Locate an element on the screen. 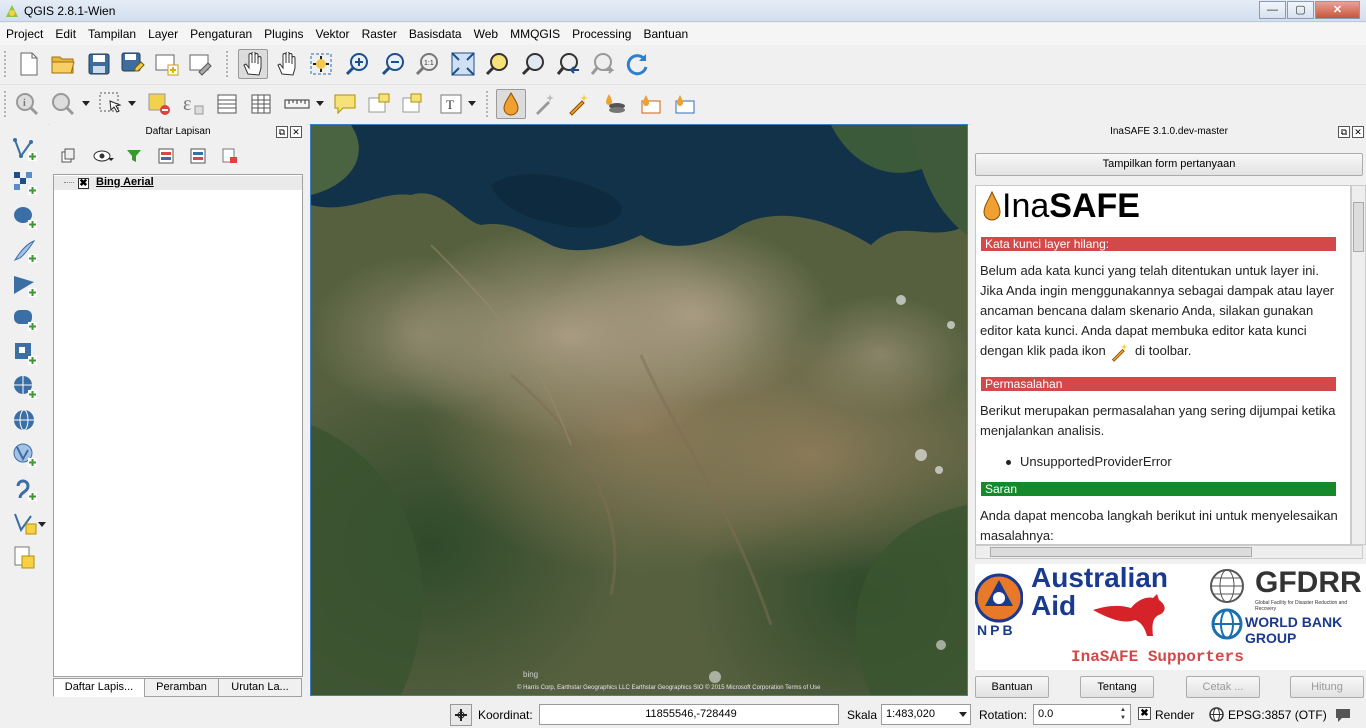  html-annotation-icon is located at coordinates (413, 104).